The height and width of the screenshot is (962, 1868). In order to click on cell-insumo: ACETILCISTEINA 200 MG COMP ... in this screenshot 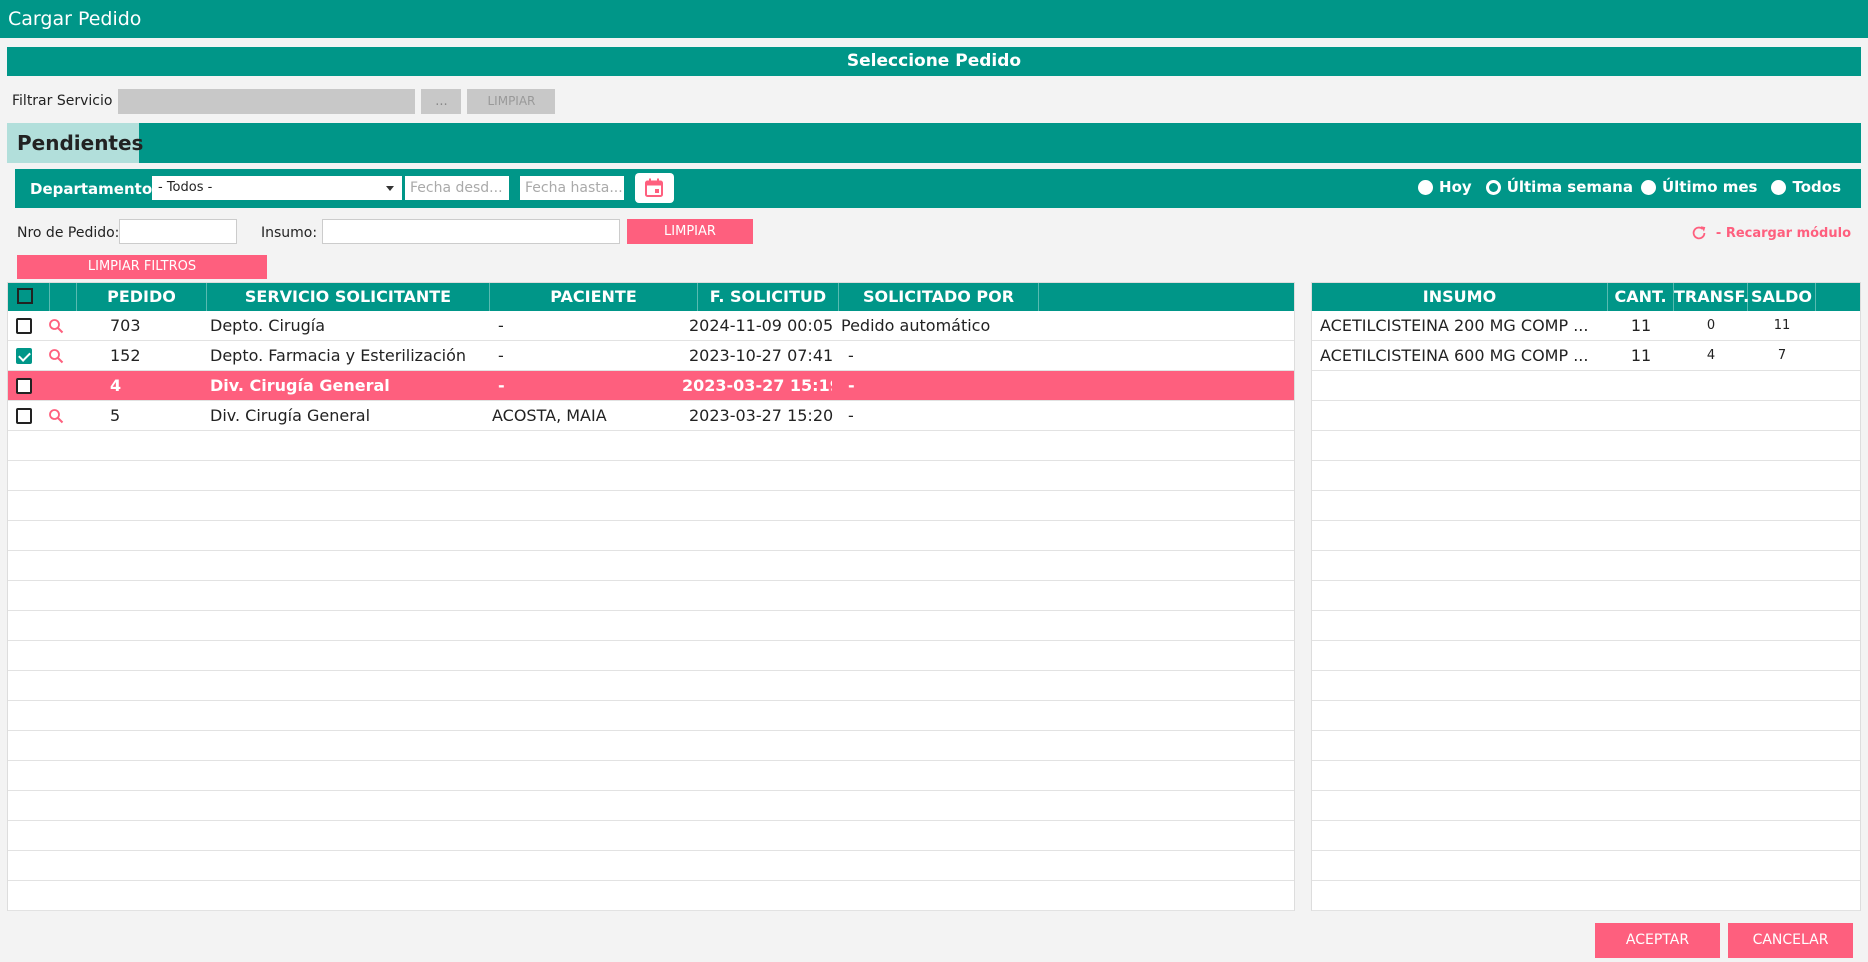, I will do `click(1454, 325)`.